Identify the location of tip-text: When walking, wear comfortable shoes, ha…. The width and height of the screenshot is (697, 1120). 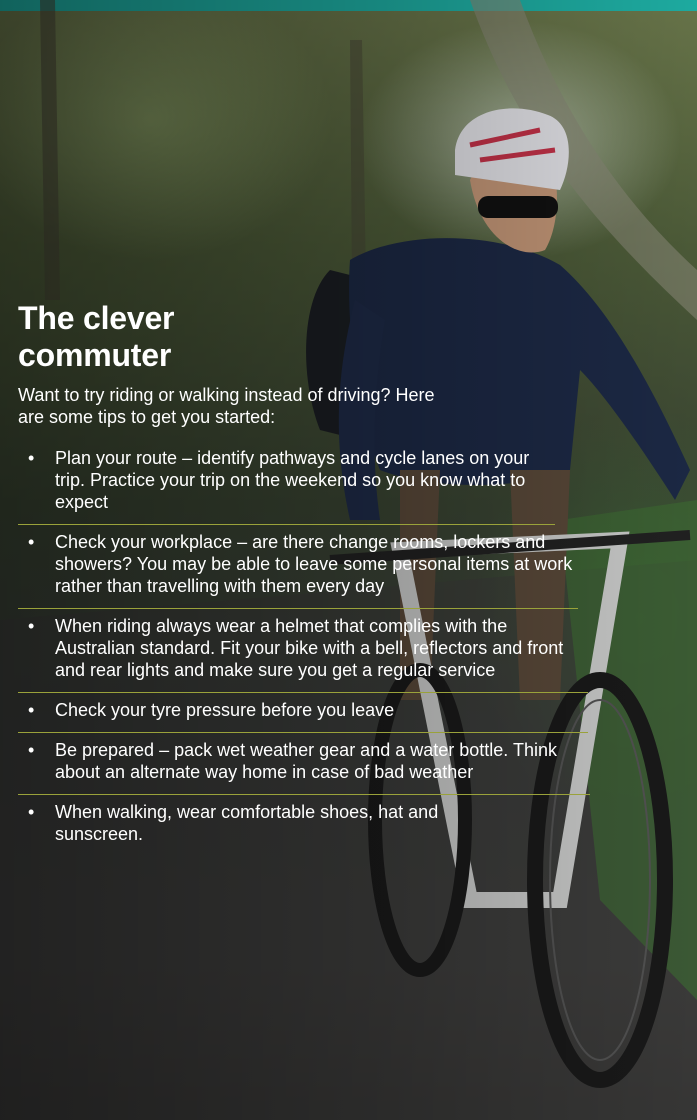
(247, 823).